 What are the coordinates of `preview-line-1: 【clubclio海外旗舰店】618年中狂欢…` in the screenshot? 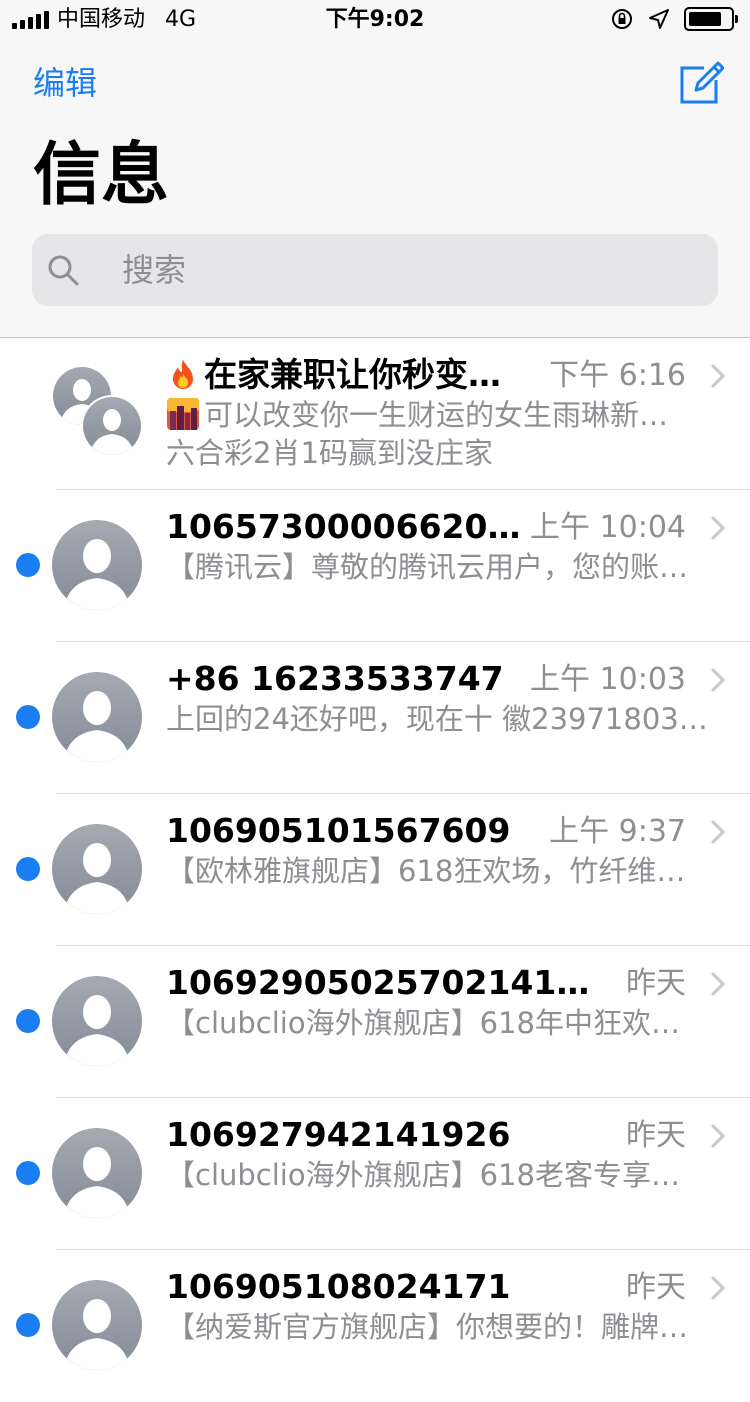 It's located at (423, 1023).